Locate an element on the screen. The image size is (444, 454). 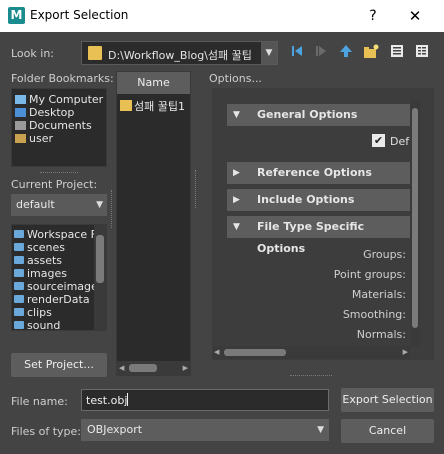
folder-label: Workspace F is located at coordinates (62, 234).